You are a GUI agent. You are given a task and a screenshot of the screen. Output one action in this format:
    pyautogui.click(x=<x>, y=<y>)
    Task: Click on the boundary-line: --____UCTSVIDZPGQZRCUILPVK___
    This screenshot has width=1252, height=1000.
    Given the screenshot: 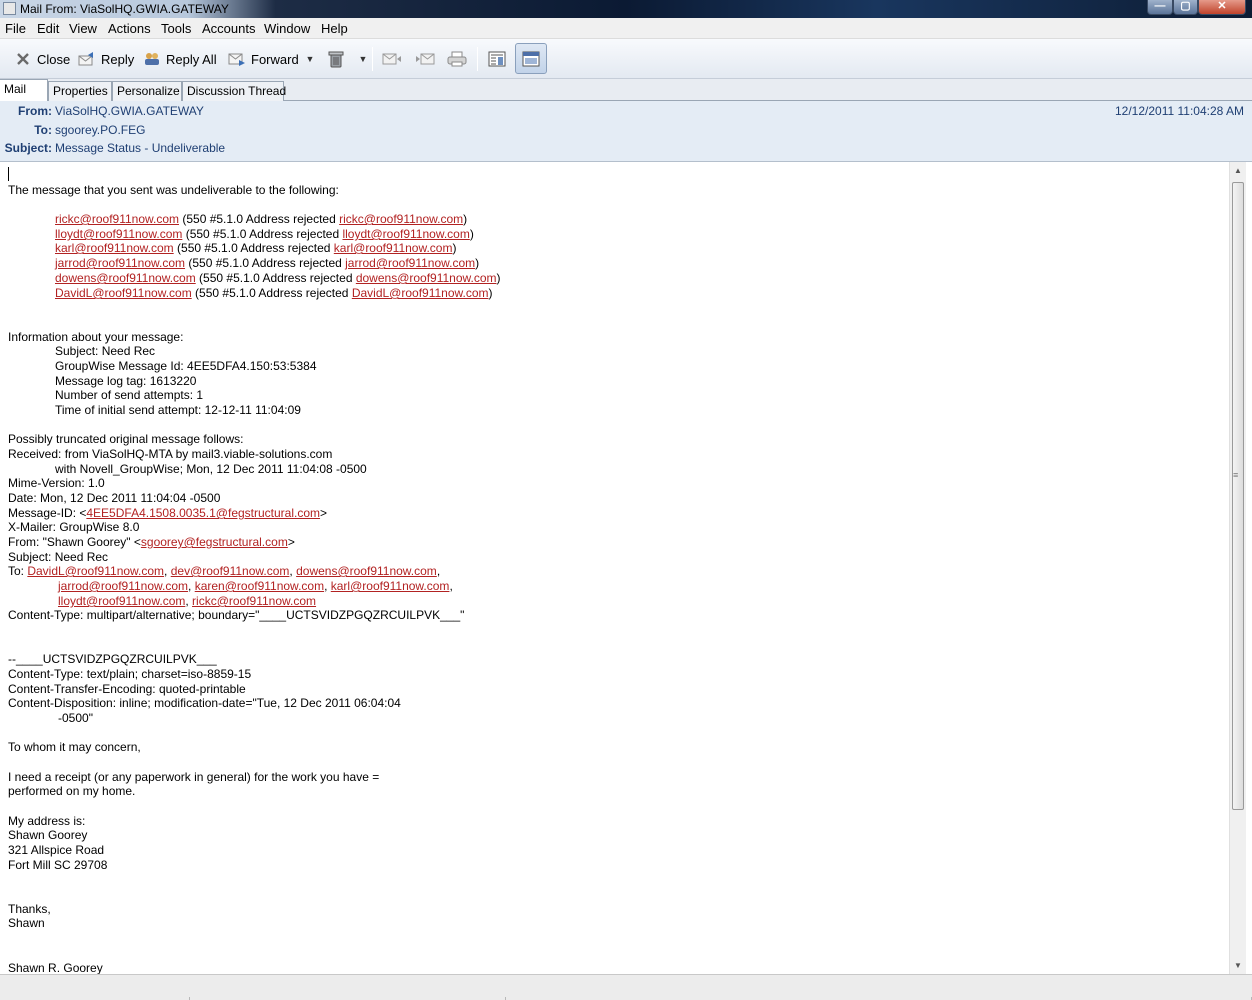 What is the action you would take?
    pyautogui.click(x=112, y=659)
    